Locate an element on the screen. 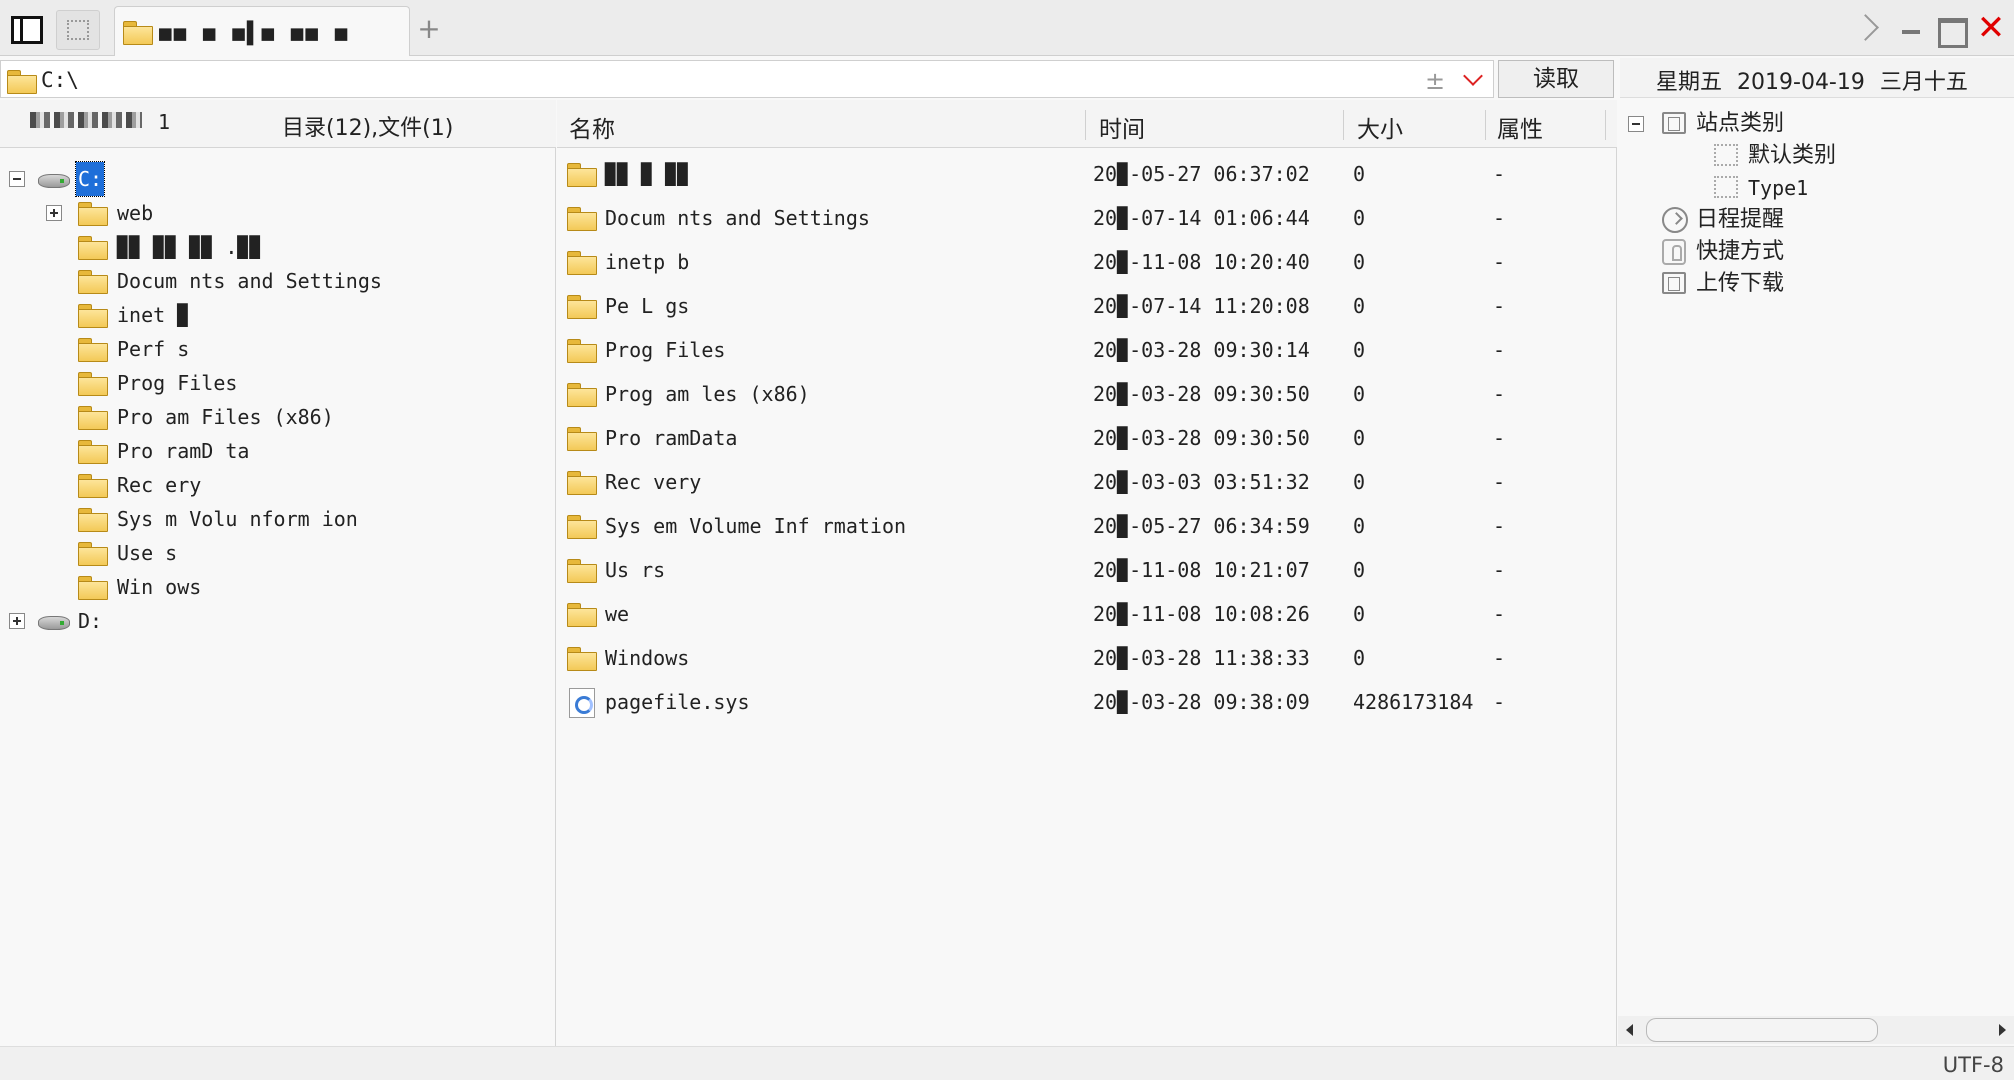  site-tree-item-transfer: 上传下载 is located at coordinates (1818, 284).